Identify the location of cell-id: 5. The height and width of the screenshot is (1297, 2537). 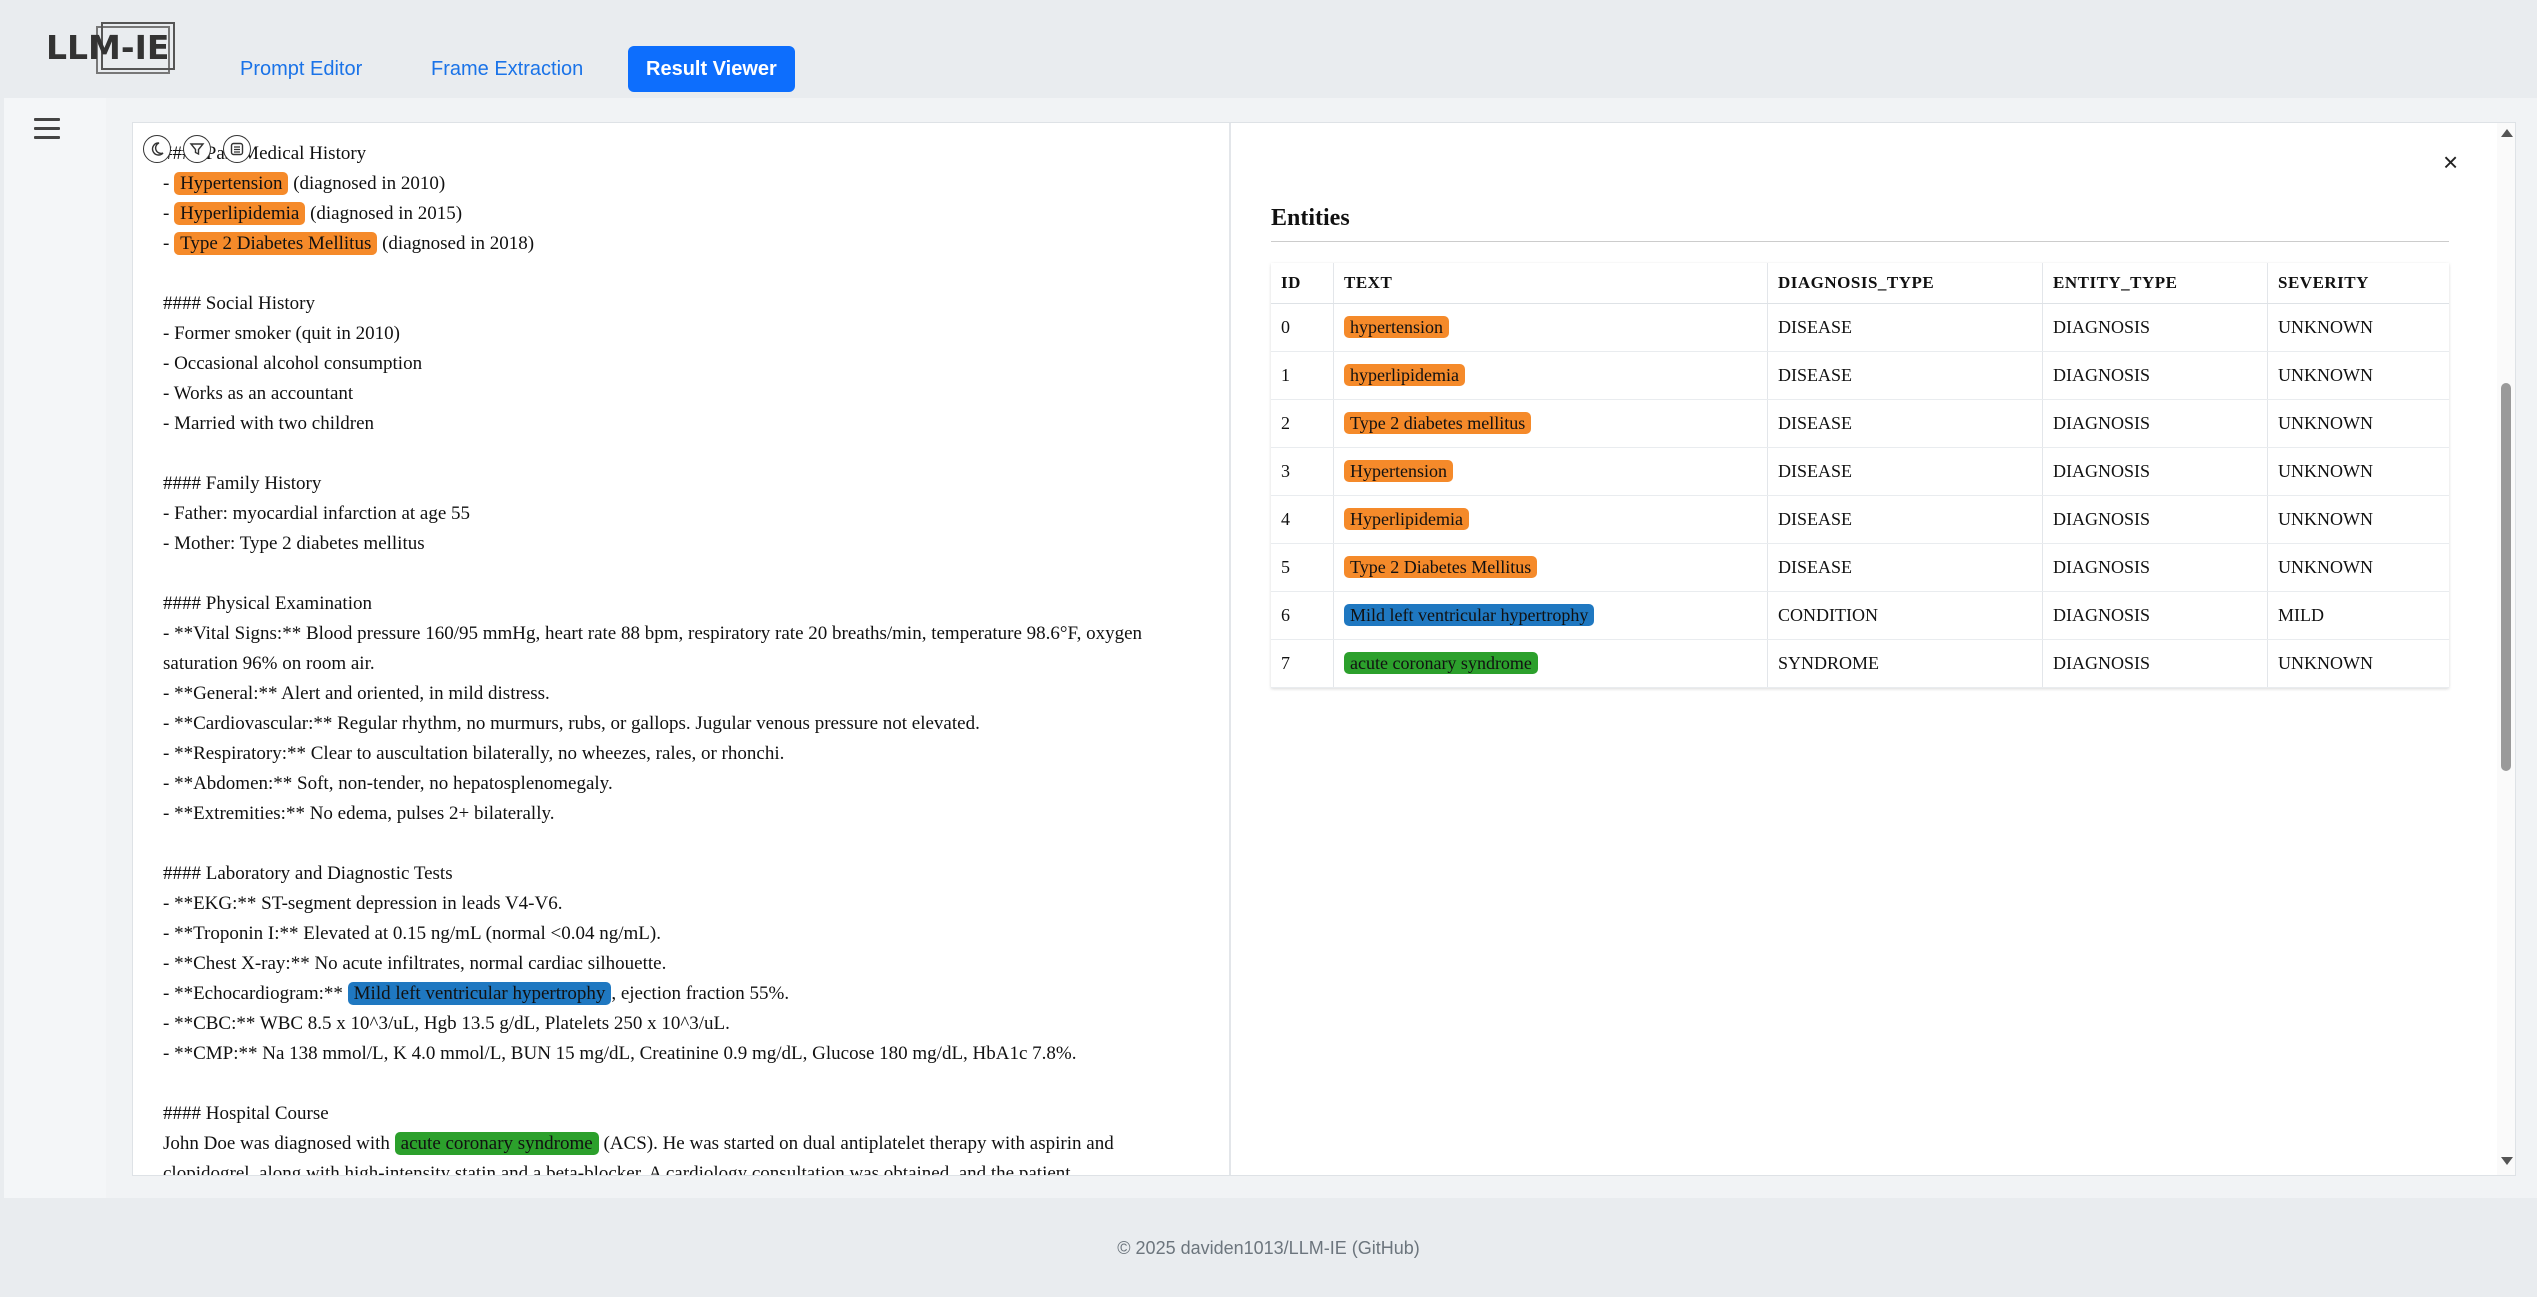
(1302, 567).